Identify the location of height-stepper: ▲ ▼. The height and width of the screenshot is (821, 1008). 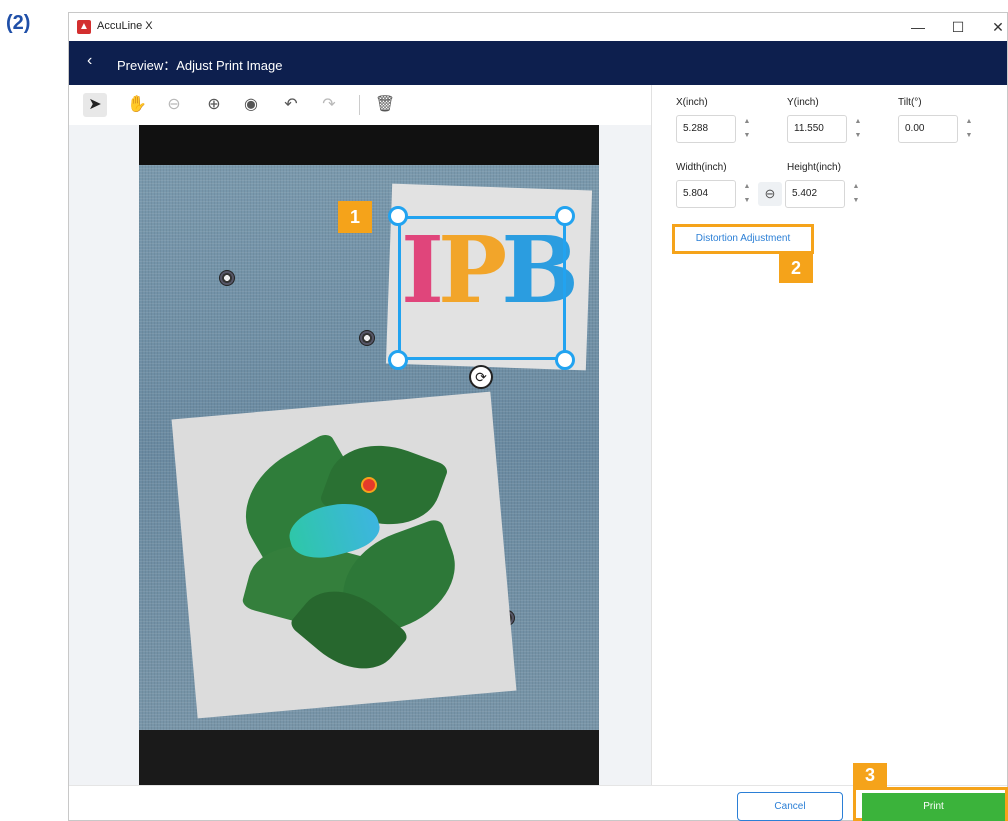
(856, 194).